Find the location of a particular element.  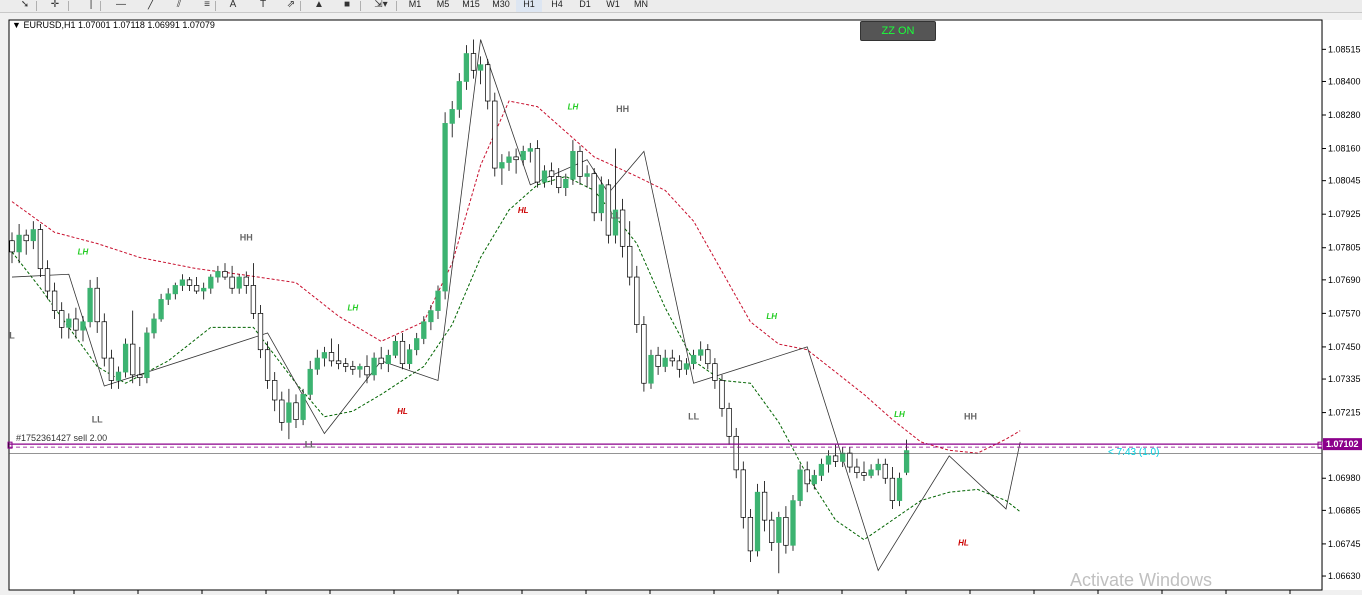

timeframe-m15: M15 is located at coordinates (471, 6).